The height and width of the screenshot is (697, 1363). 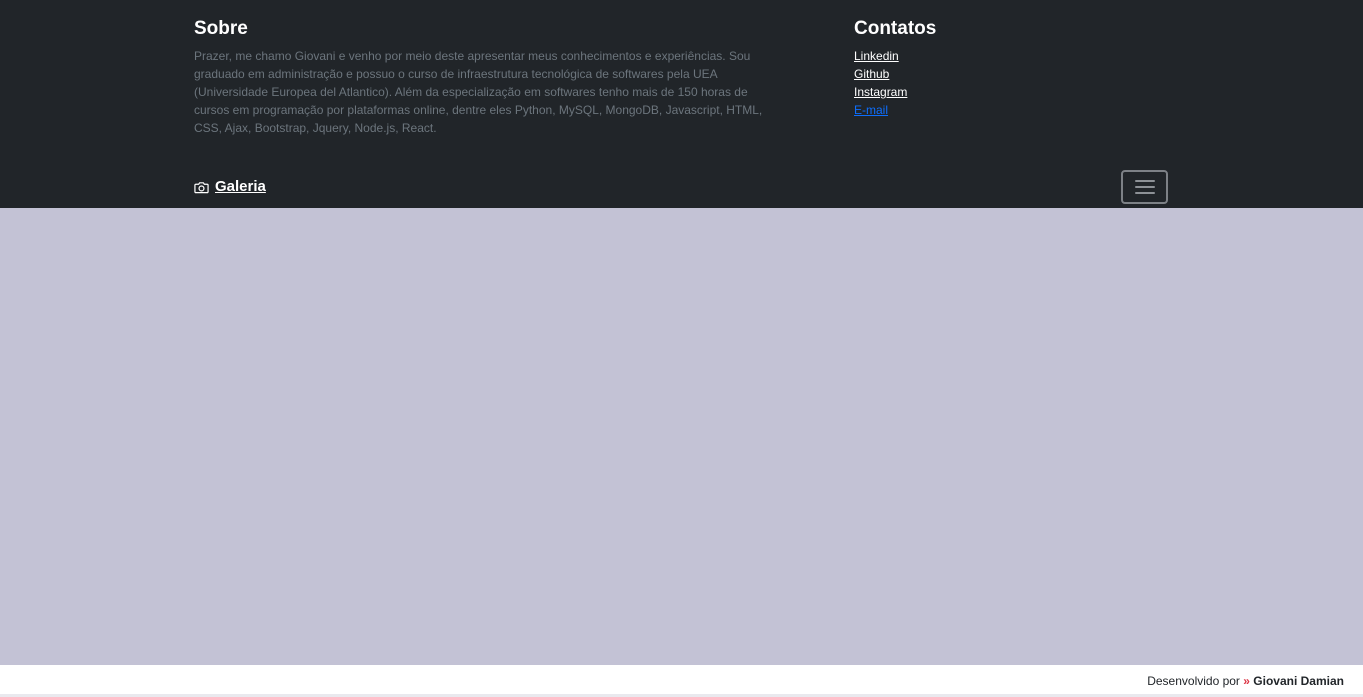 I want to click on contacts-heading: Contatos, so click(x=895, y=28).